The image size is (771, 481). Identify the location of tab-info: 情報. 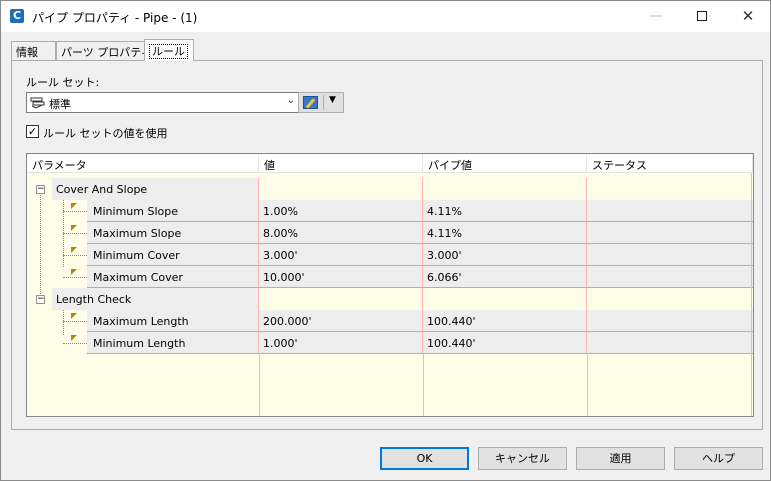
(33, 50).